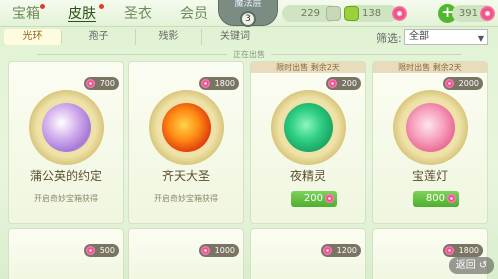 The width and height of the screenshot is (498, 279). I want to click on skin-card: 700 蒲公英的约定 开启奇妙宝箱获得, so click(66, 142).